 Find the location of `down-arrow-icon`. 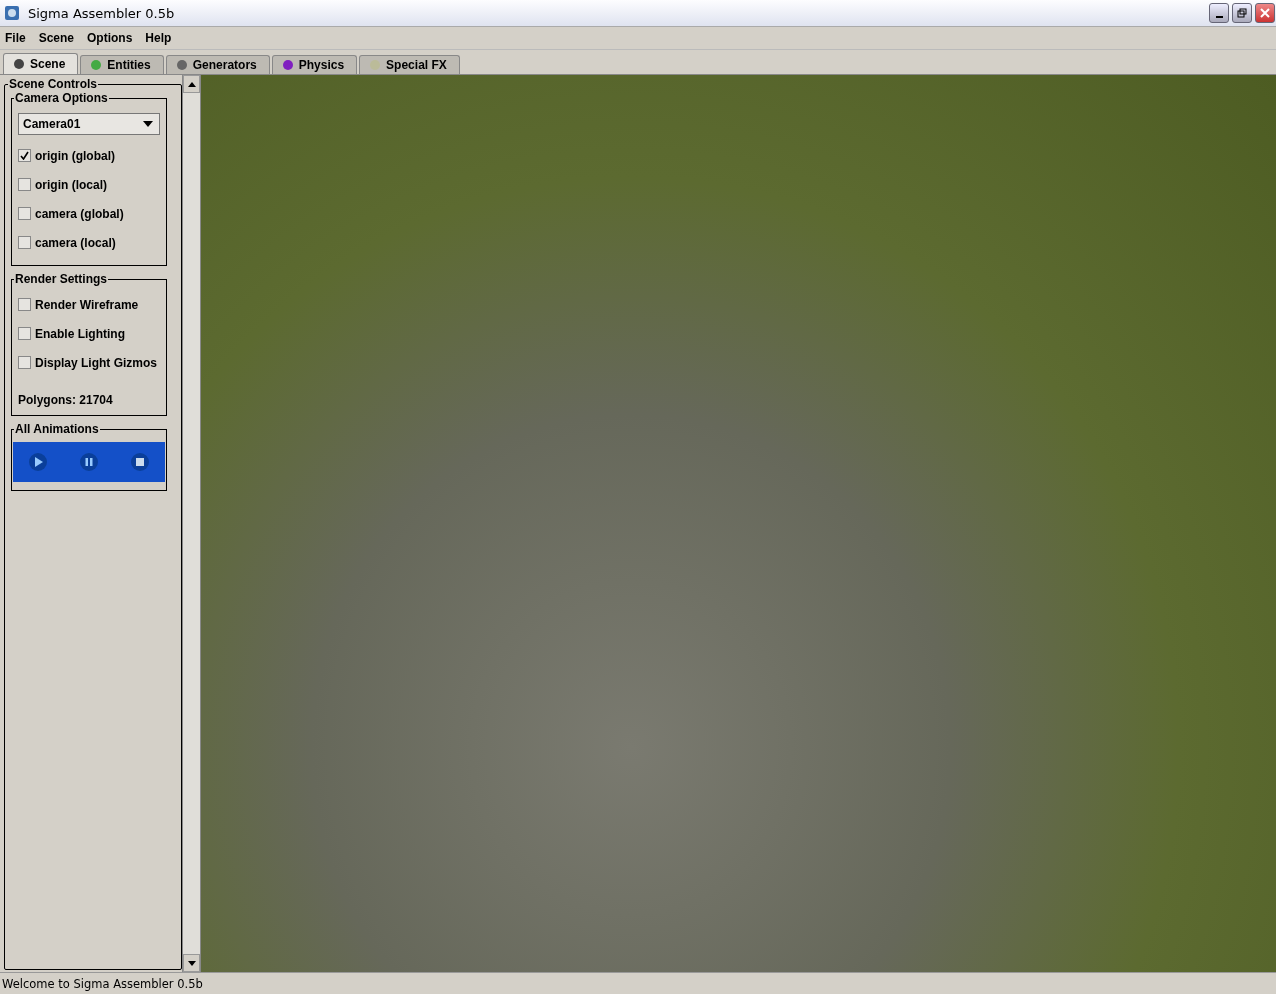

down-arrow-icon is located at coordinates (191, 963).